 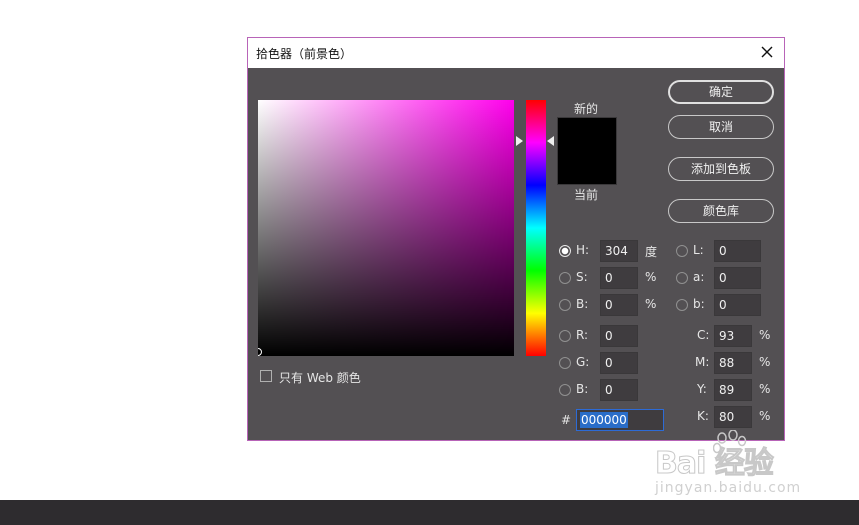 What do you see at coordinates (737, 305) in the screenshot?
I see `lab-b-input: 0` at bounding box center [737, 305].